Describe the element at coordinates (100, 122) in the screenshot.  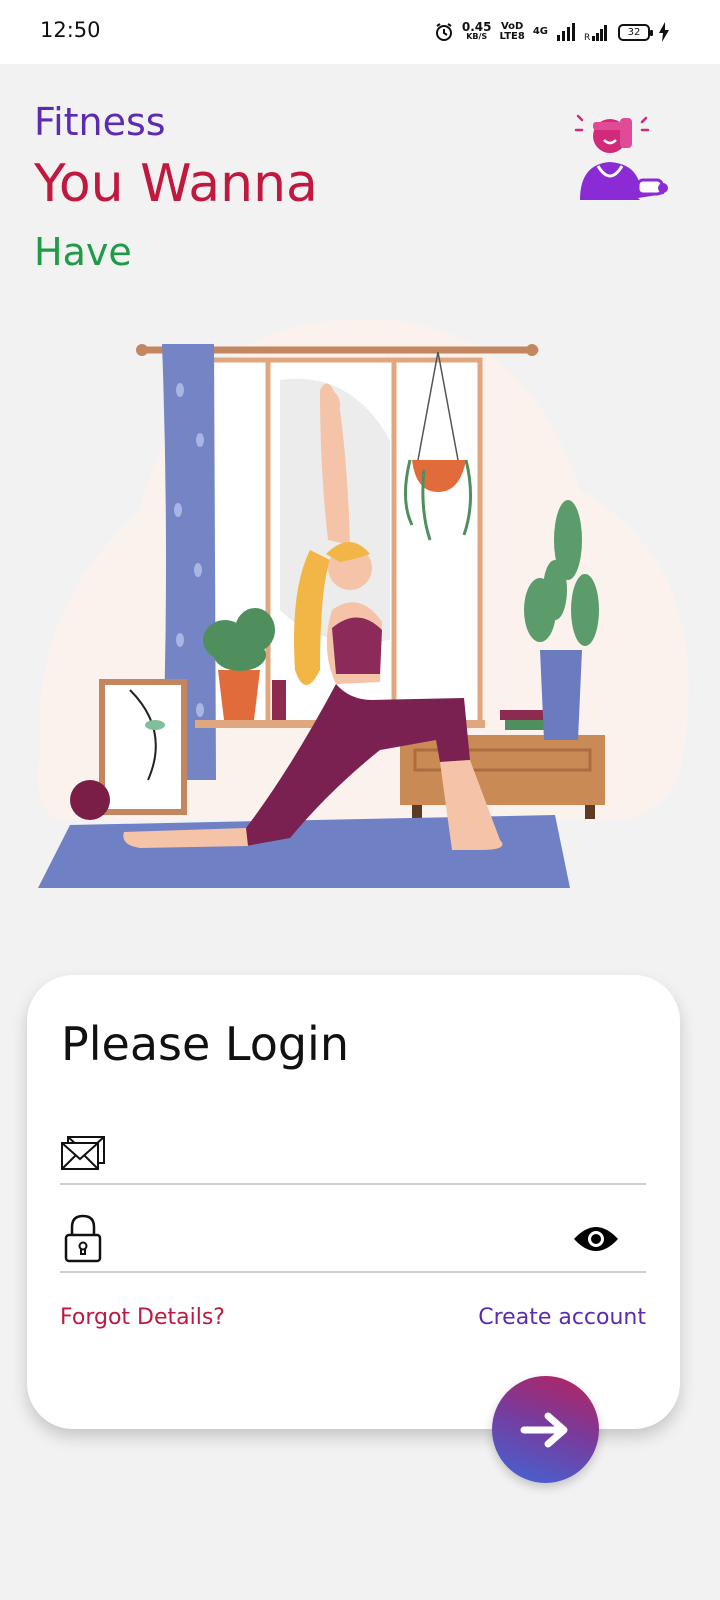
I see `headline-fitness: Fitness` at that location.